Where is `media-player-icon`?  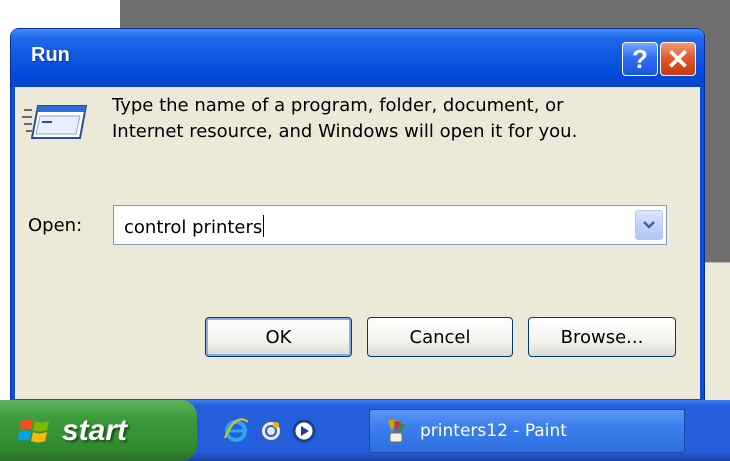
media-player-icon is located at coordinates (304, 431).